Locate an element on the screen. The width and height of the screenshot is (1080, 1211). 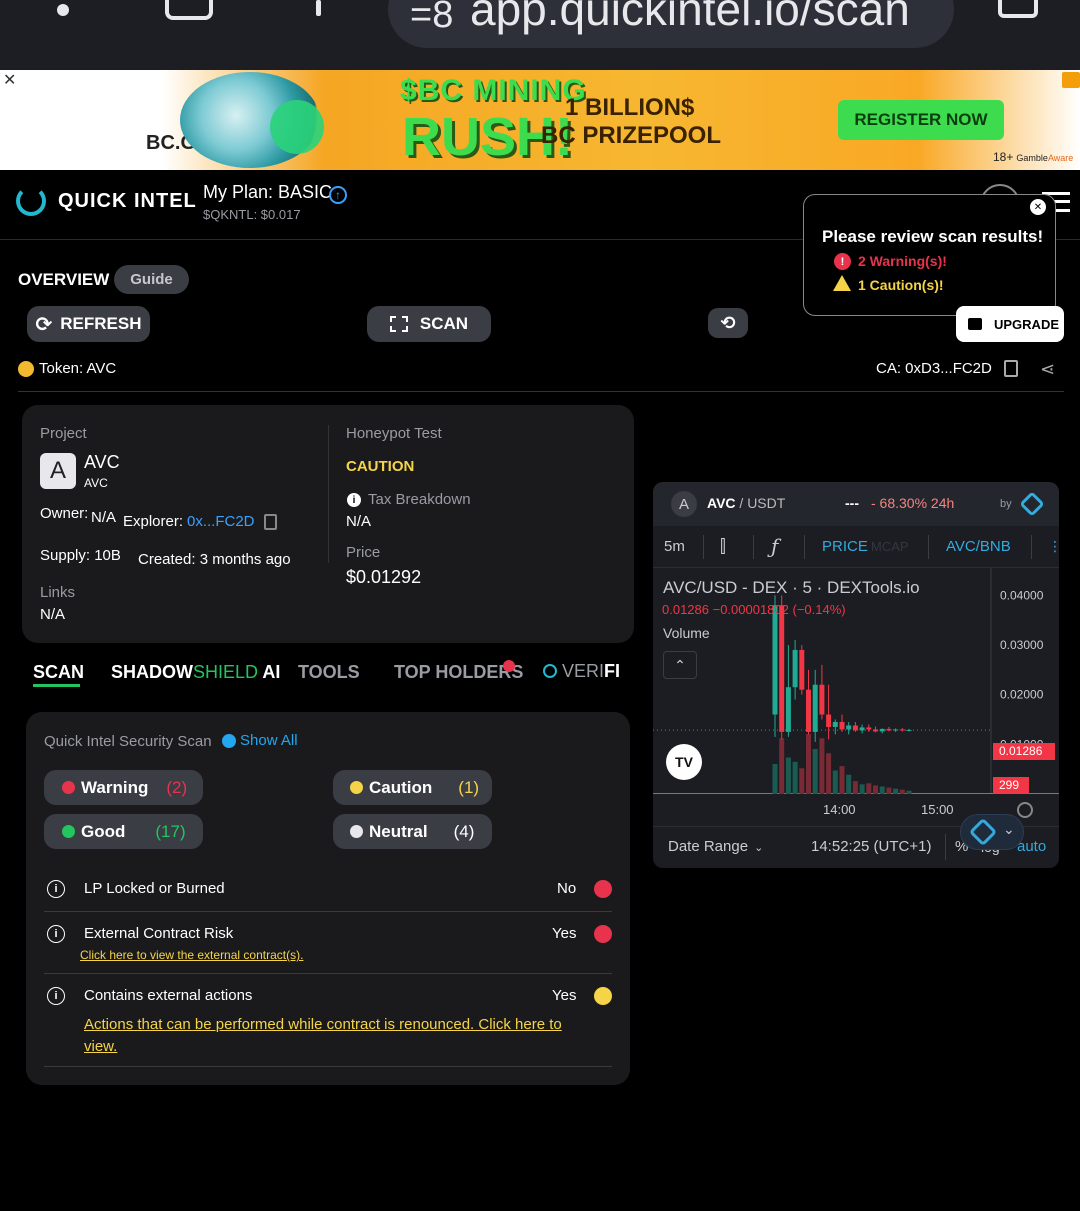
tab-verifi: VERIFI is located at coordinates (591, 671).